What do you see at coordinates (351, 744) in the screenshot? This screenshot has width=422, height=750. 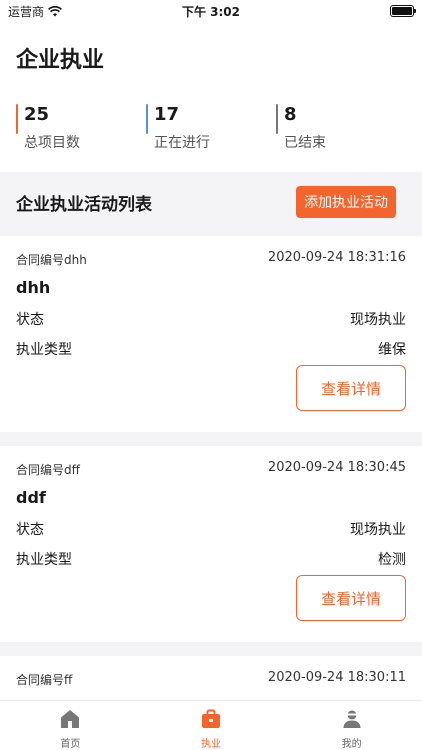 I see `tab-label: 我的` at bounding box center [351, 744].